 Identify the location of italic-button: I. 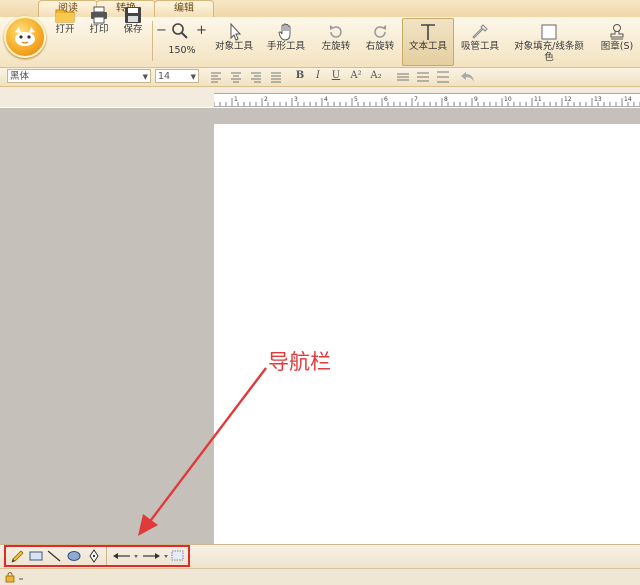
(318, 76).